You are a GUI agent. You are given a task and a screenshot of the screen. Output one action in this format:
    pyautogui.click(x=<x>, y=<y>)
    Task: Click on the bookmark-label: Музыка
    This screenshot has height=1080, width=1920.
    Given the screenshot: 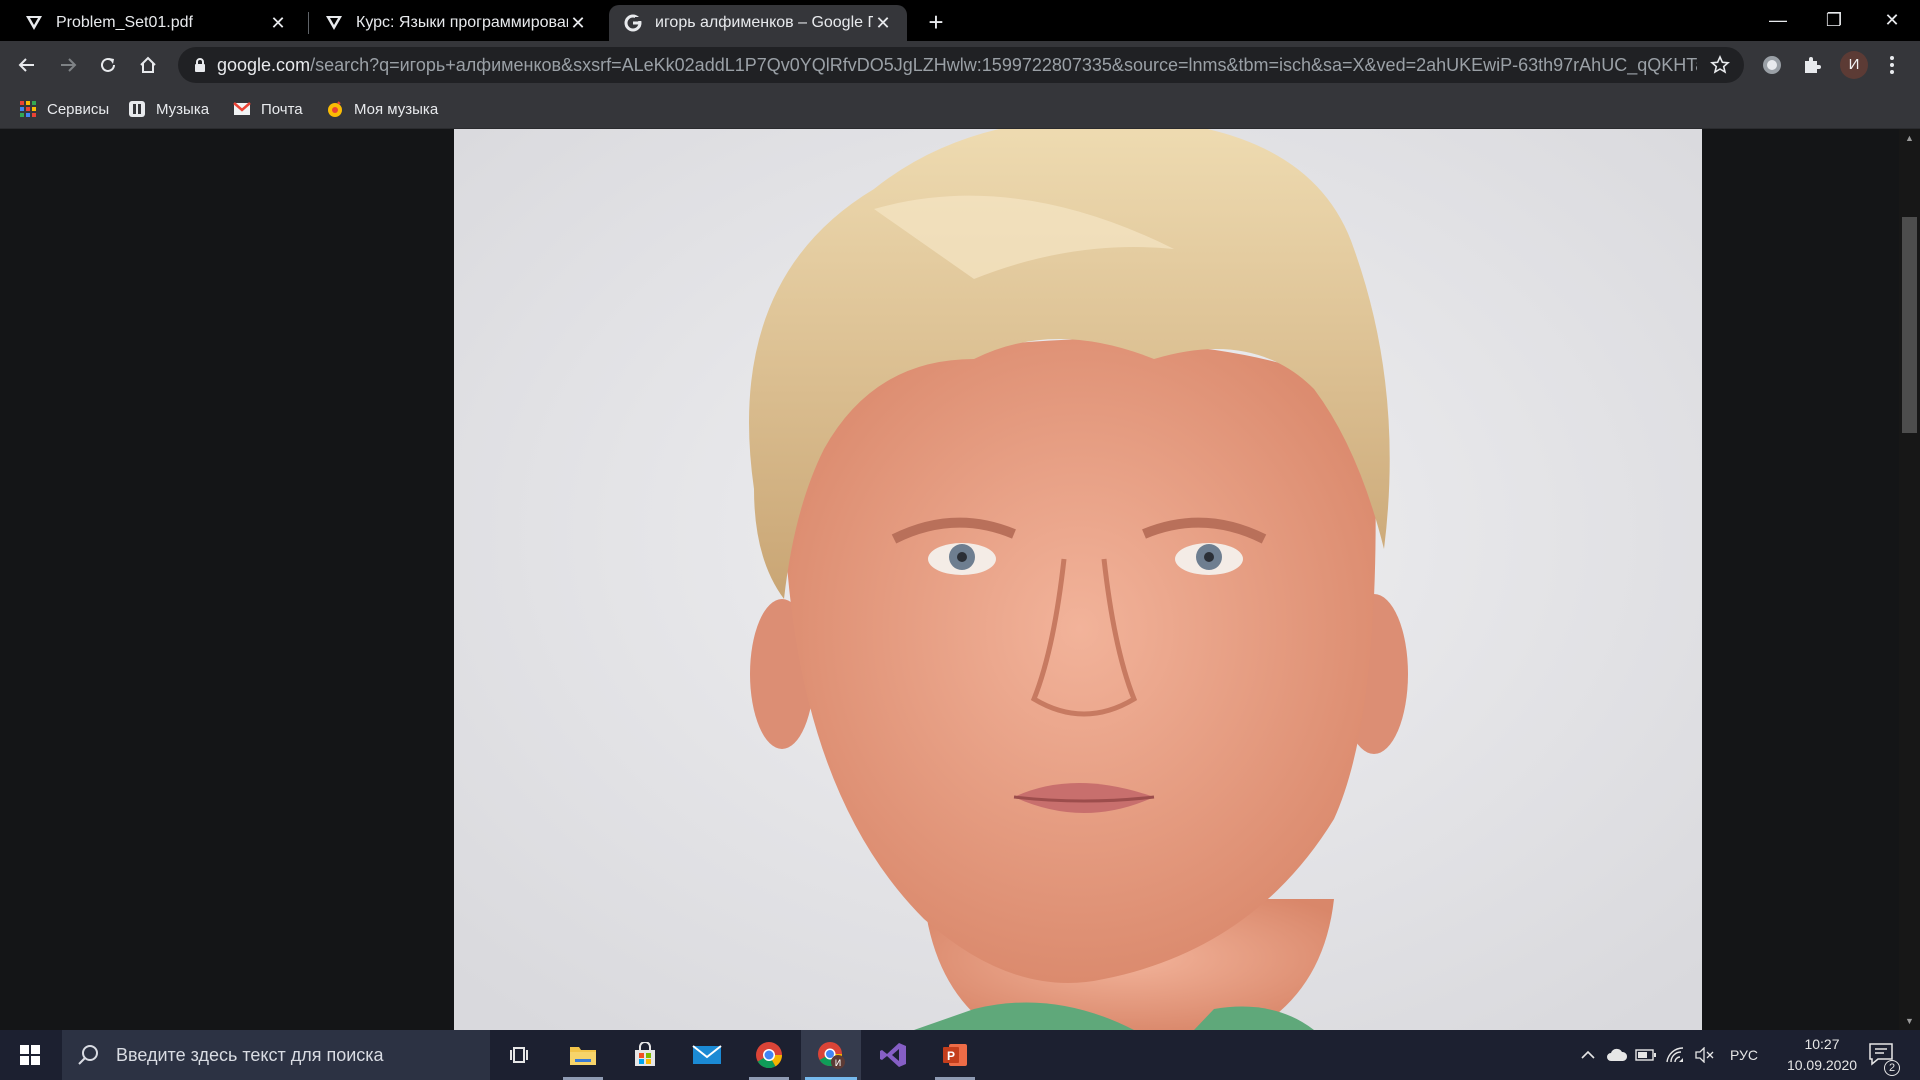 What is the action you would take?
    pyautogui.click(x=183, y=109)
    